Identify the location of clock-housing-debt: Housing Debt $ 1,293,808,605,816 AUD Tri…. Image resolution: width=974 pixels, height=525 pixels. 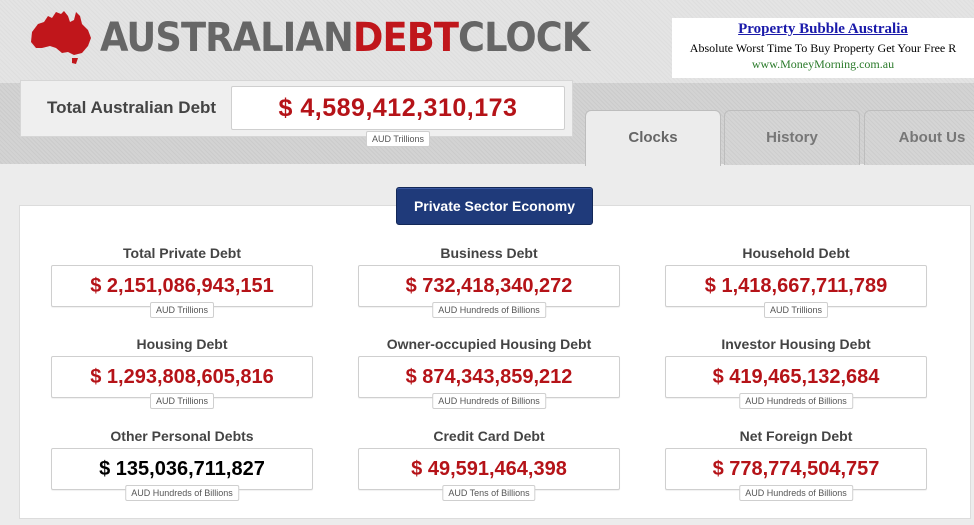
(182, 376).